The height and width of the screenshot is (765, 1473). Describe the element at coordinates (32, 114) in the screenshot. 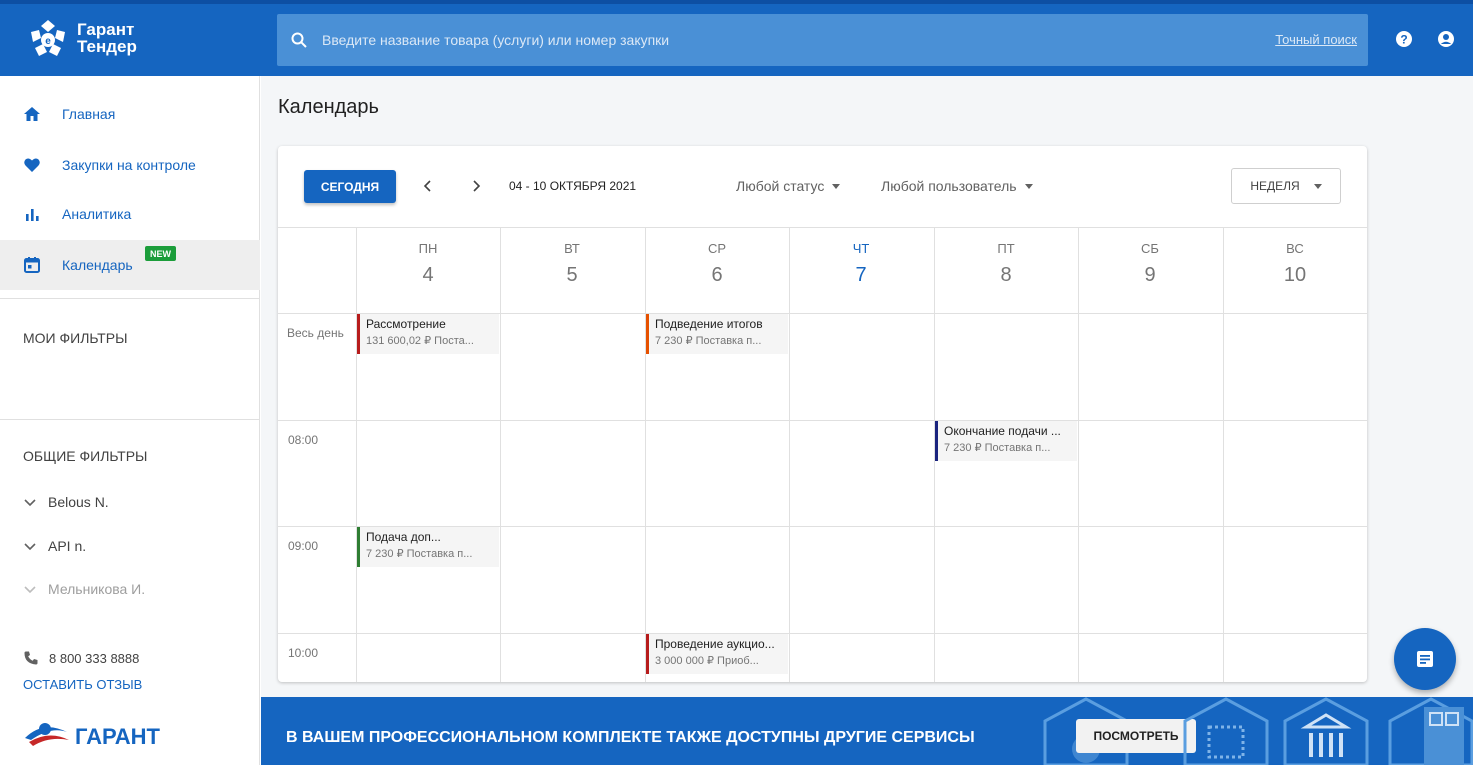

I see `home-icon` at that location.